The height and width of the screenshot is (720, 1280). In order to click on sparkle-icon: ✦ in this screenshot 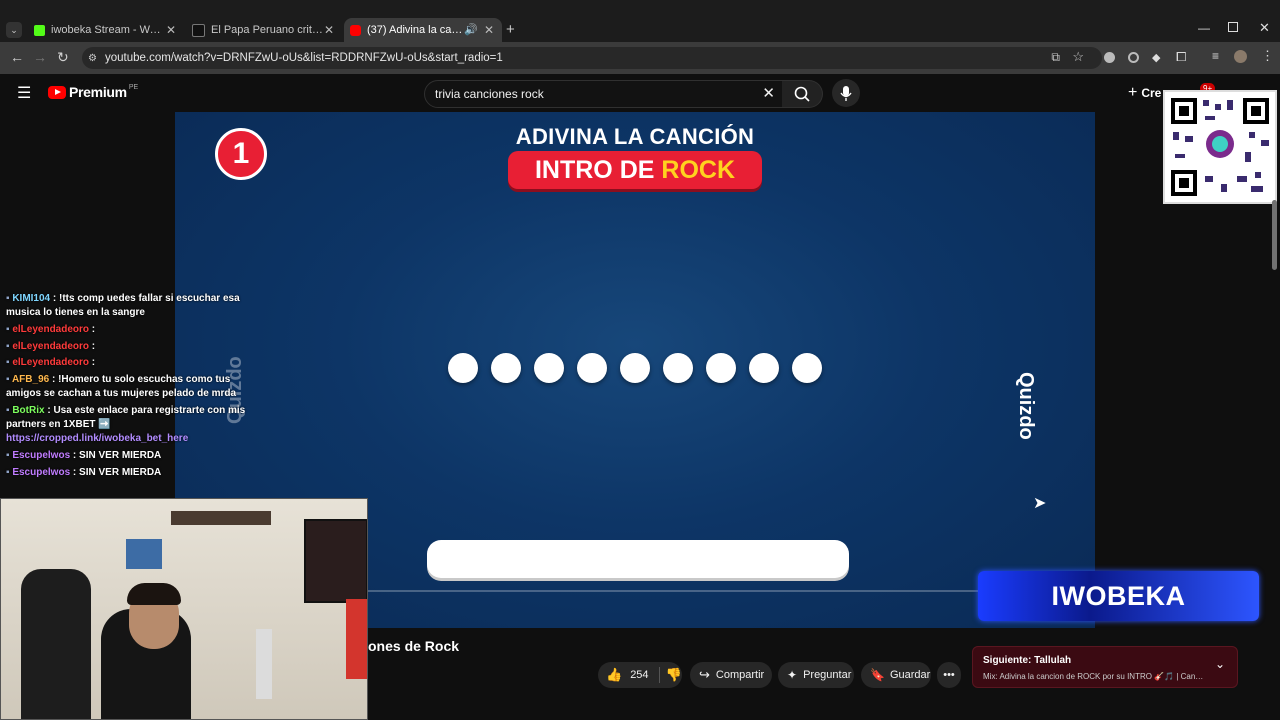, I will do `click(792, 675)`.